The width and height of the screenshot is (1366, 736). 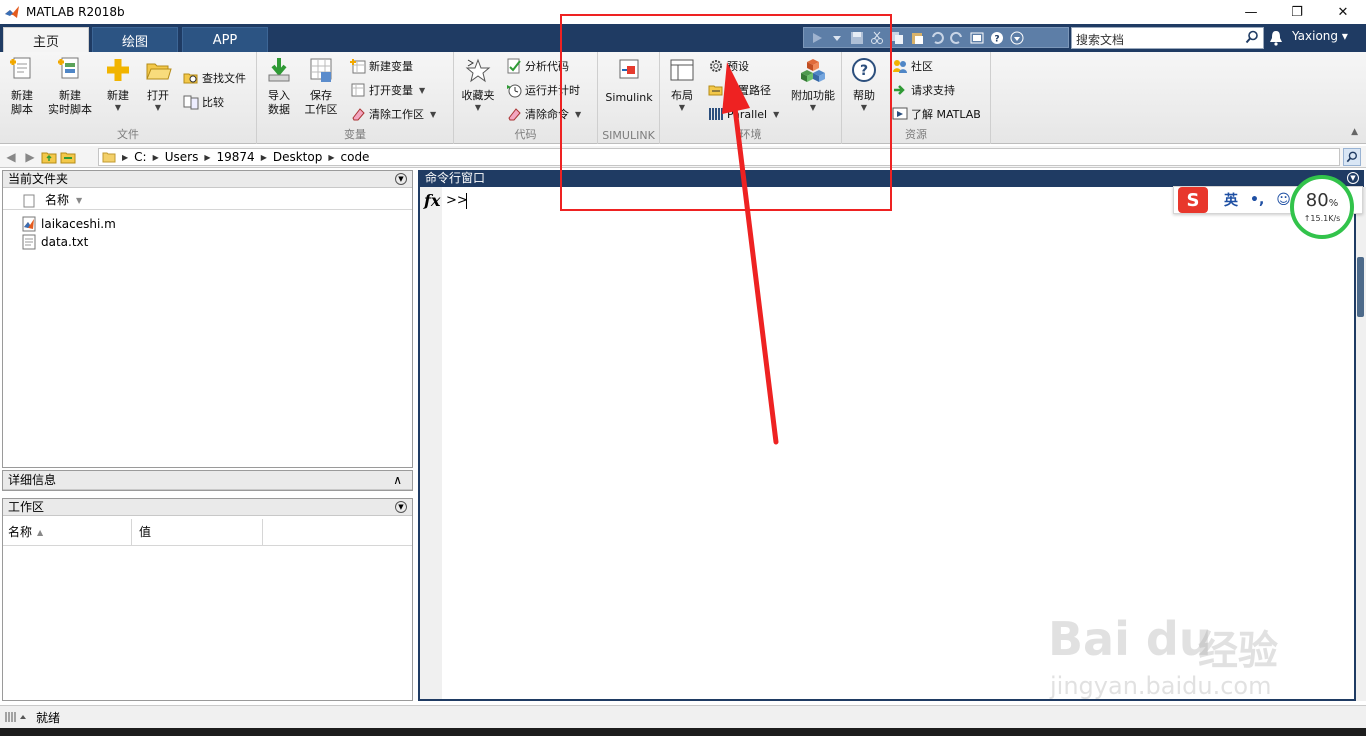 What do you see at coordinates (937, 38) in the screenshot?
I see `undo-icon` at bounding box center [937, 38].